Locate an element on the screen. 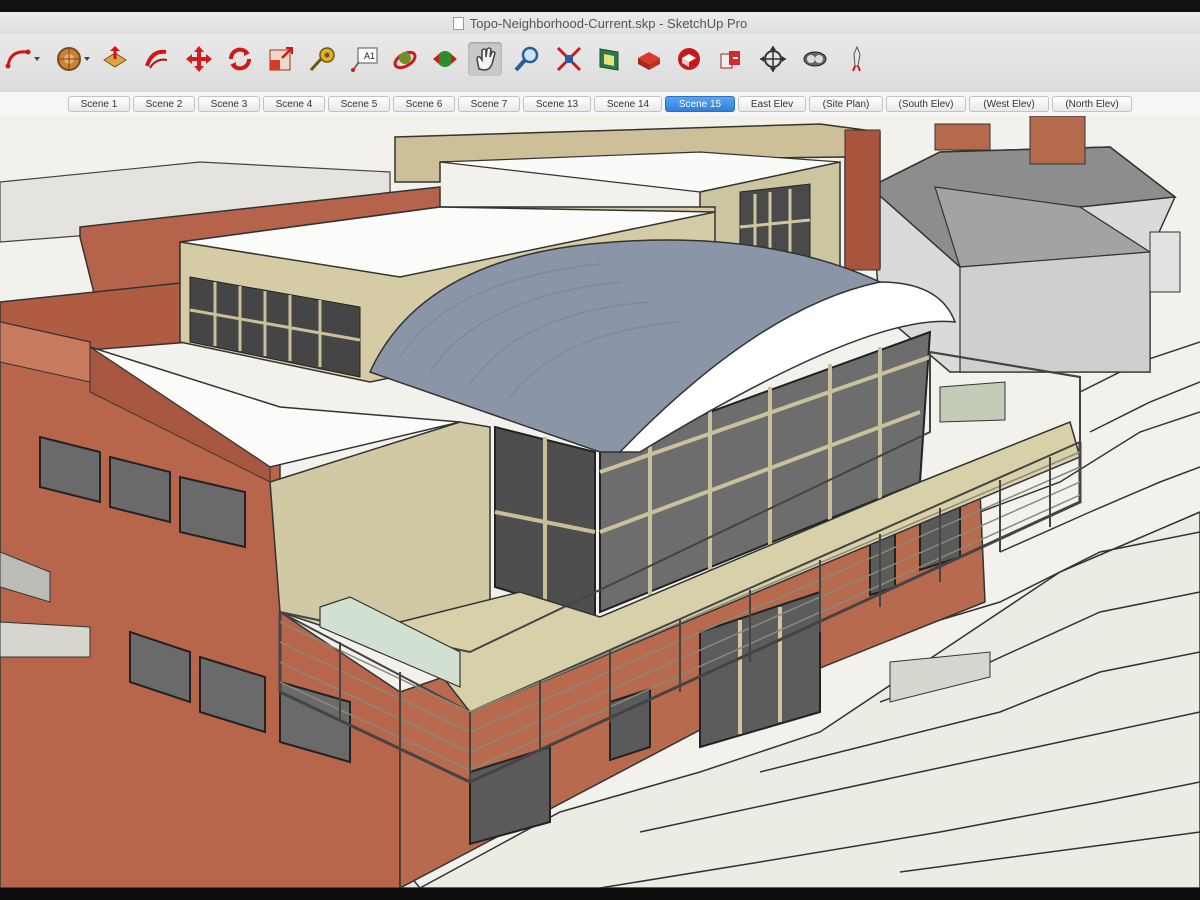  component-icon is located at coordinates (649, 59).